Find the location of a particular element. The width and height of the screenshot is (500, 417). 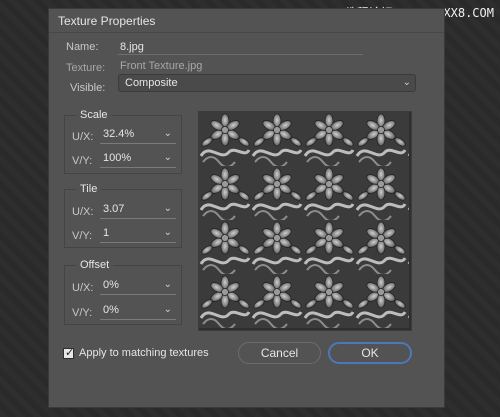

scale-group-label: Scale is located at coordinates (94, 115).